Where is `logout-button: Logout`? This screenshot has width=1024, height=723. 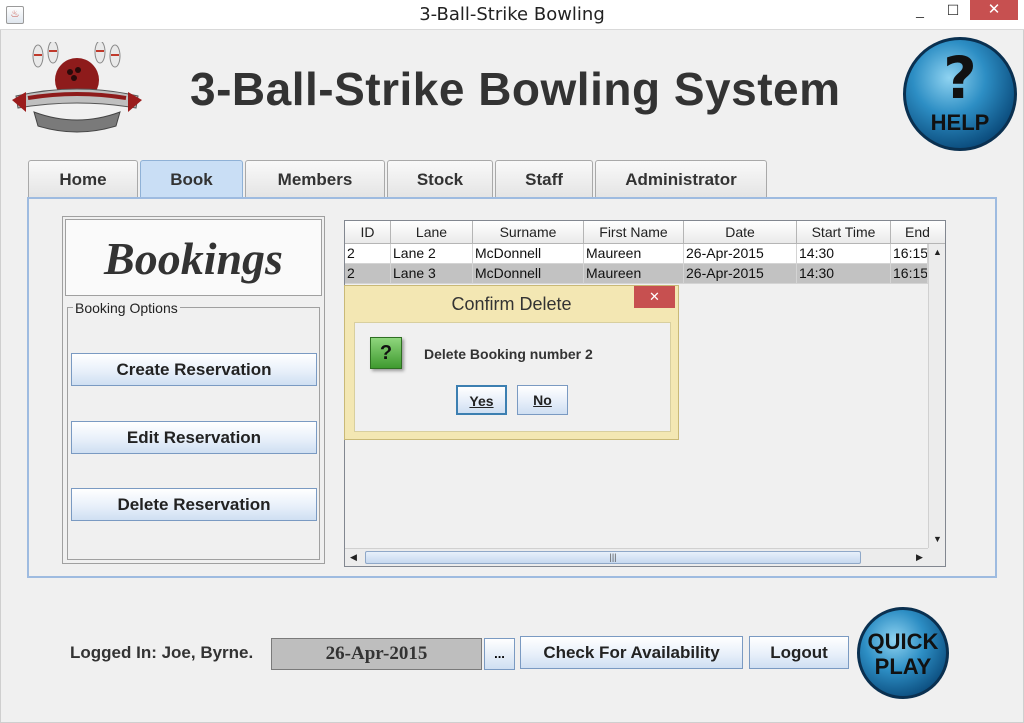 logout-button: Logout is located at coordinates (799, 652).